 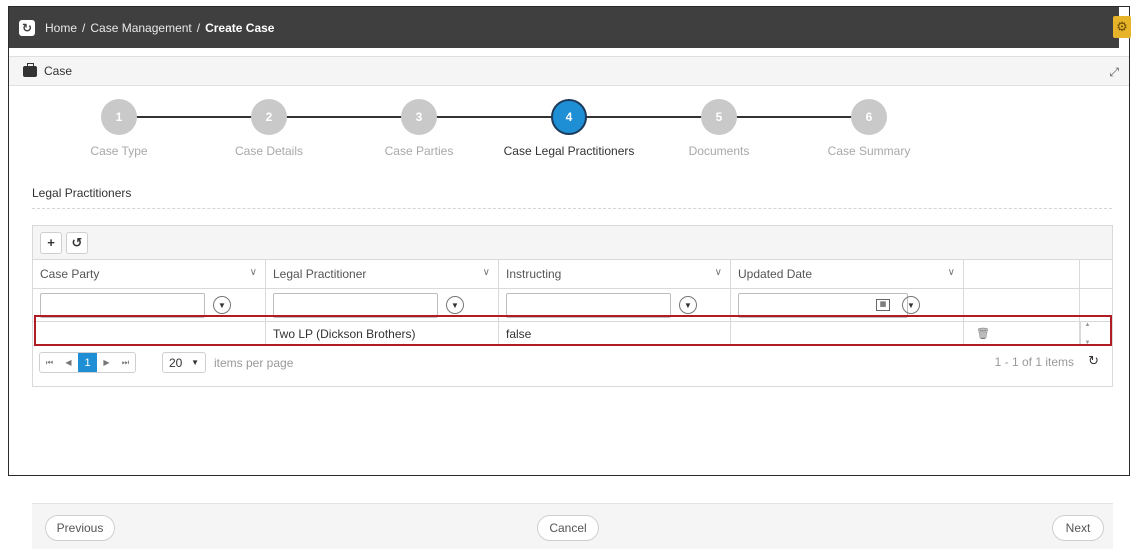 I want to click on step-case-legal-practitioners: 4 Case Legal Practitioners, so click(x=569, y=128).